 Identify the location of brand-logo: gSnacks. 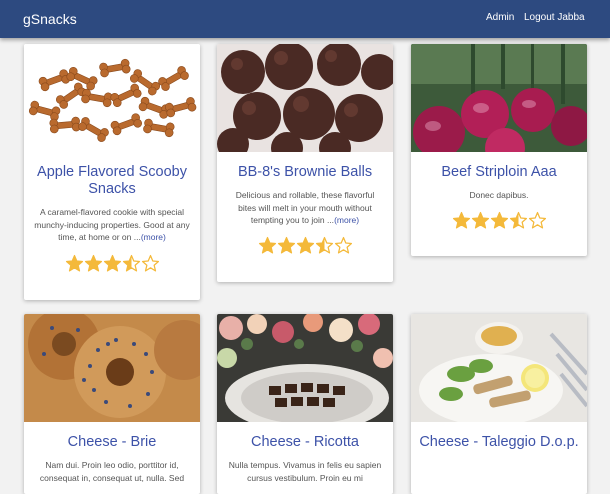
(50, 19).